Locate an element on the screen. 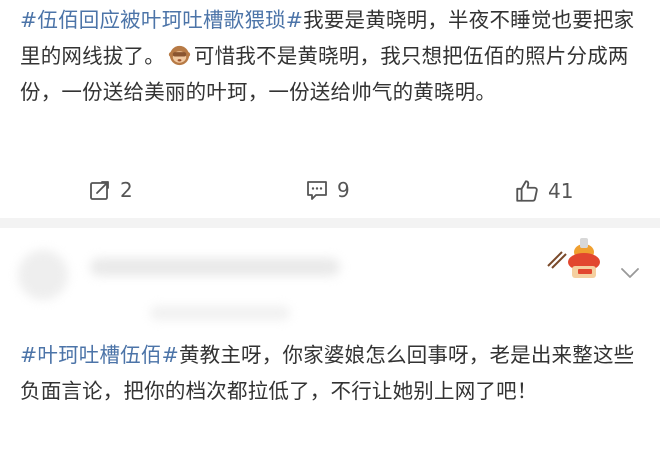 This screenshot has width=660, height=464. like-icon is located at coordinates (527, 191).